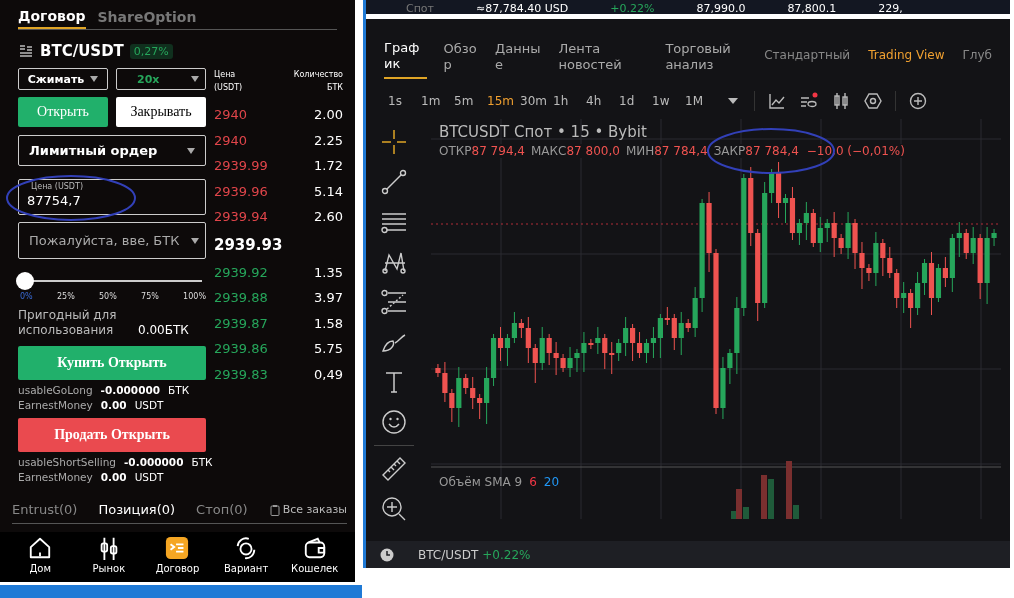 This screenshot has width=1014, height=598. I want to click on percent-mark: 75%, so click(150, 296).